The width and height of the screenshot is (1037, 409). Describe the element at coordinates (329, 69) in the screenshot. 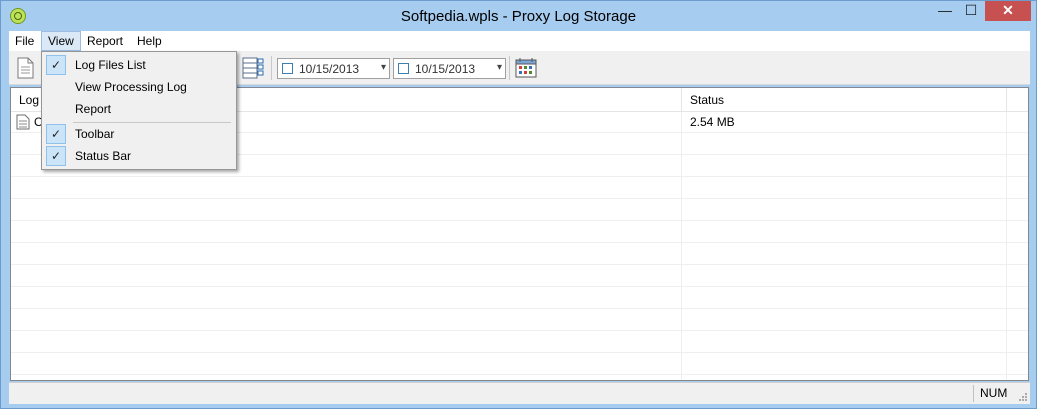

I see `date-from-value: 10/15/2013` at that location.